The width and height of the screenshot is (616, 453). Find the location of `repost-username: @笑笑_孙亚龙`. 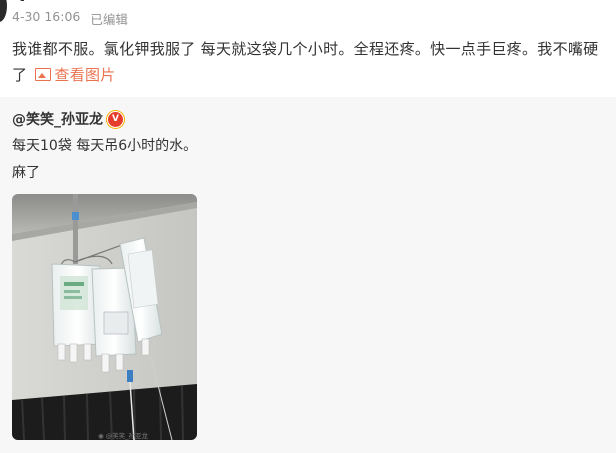

repost-username: @笑笑_孙亚龙 is located at coordinates (57, 119).